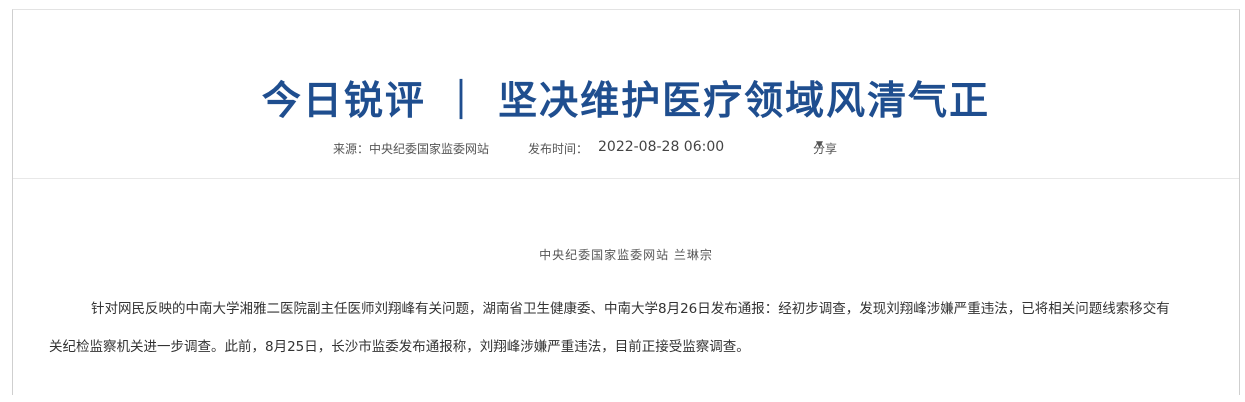 Image resolution: width=1245 pixels, height=402 pixels. I want to click on article-byline: 中央纪委国家监委网站 兰琳宗, so click(626, 255).